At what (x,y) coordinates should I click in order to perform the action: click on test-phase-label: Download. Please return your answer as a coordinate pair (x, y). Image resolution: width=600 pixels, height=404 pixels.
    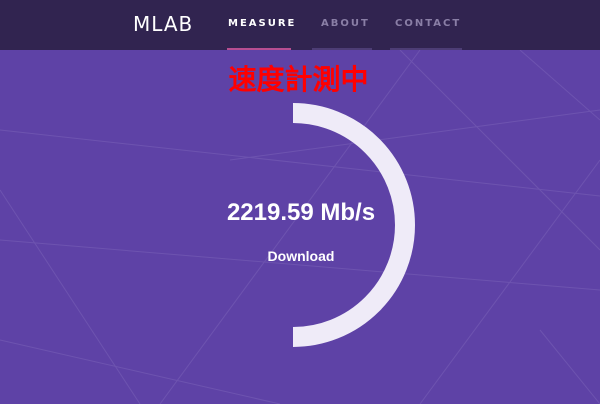
    Looking at the image, I should click on (301, 256).